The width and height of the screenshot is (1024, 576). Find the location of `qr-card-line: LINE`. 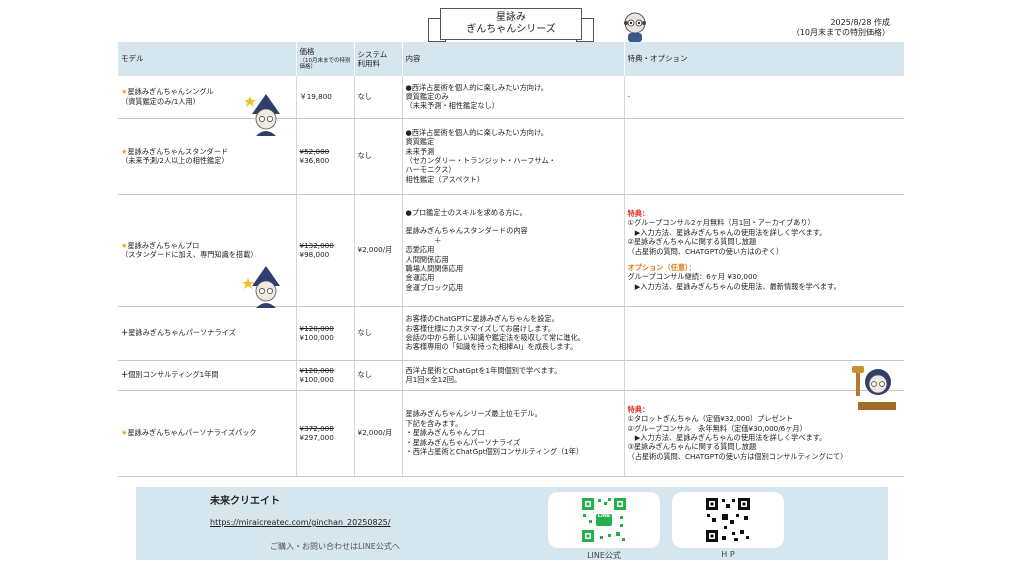

qr-card-line: LINE is located at coordinates (604, 520).